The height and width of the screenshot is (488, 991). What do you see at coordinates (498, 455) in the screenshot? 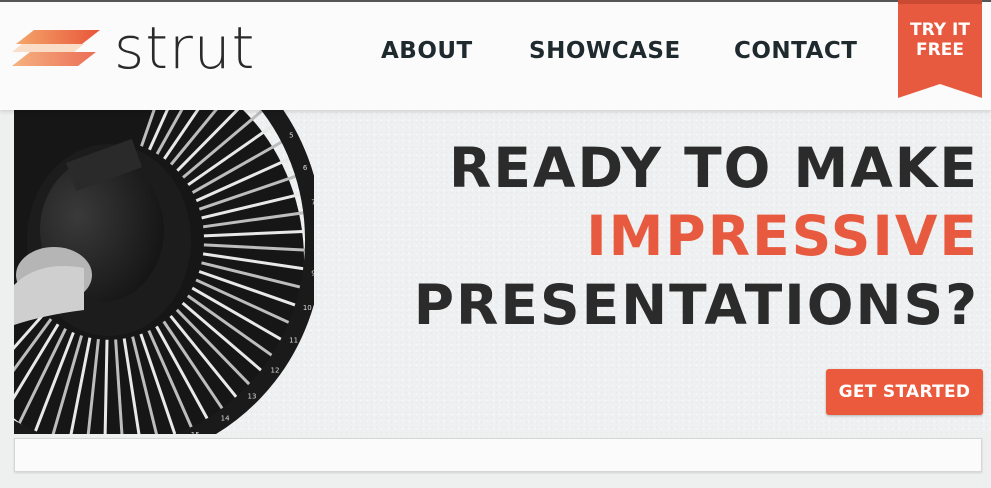
I see `content-bar` at bounding box center [498, 455].